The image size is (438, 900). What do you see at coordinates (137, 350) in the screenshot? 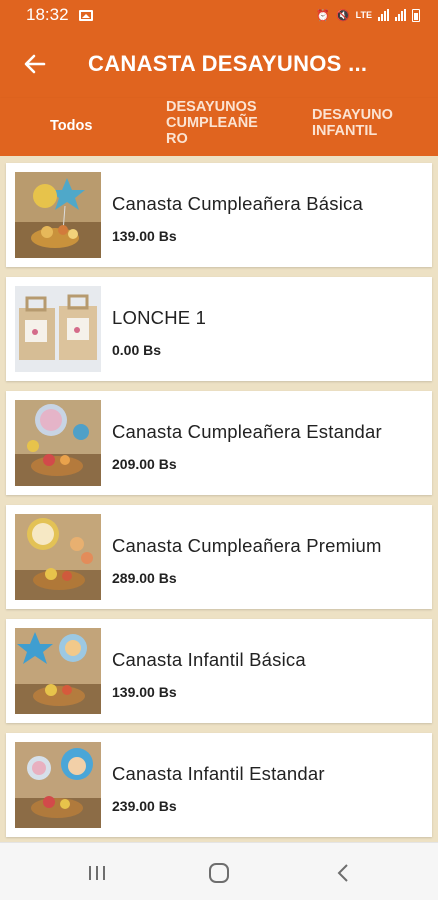
I see `product-price: 0.00 Bs` at bounding box center [137, 350].